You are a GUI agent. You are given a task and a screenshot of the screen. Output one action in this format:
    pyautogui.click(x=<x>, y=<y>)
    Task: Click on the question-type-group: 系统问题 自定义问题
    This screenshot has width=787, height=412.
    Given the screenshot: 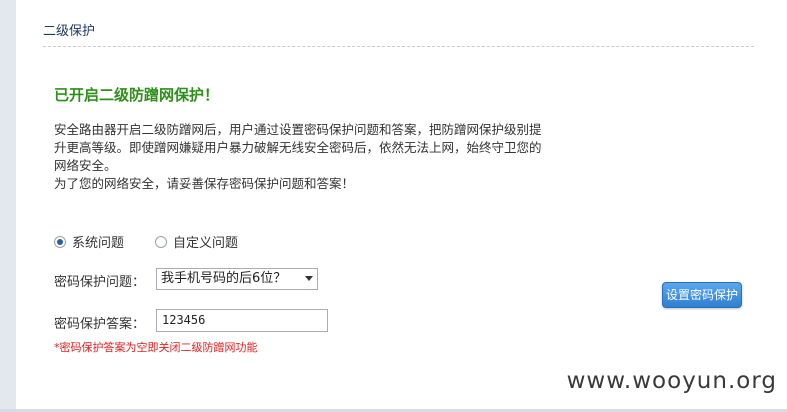 What is the action you would take?
    pyautogui.click(x=146, y=241)
    